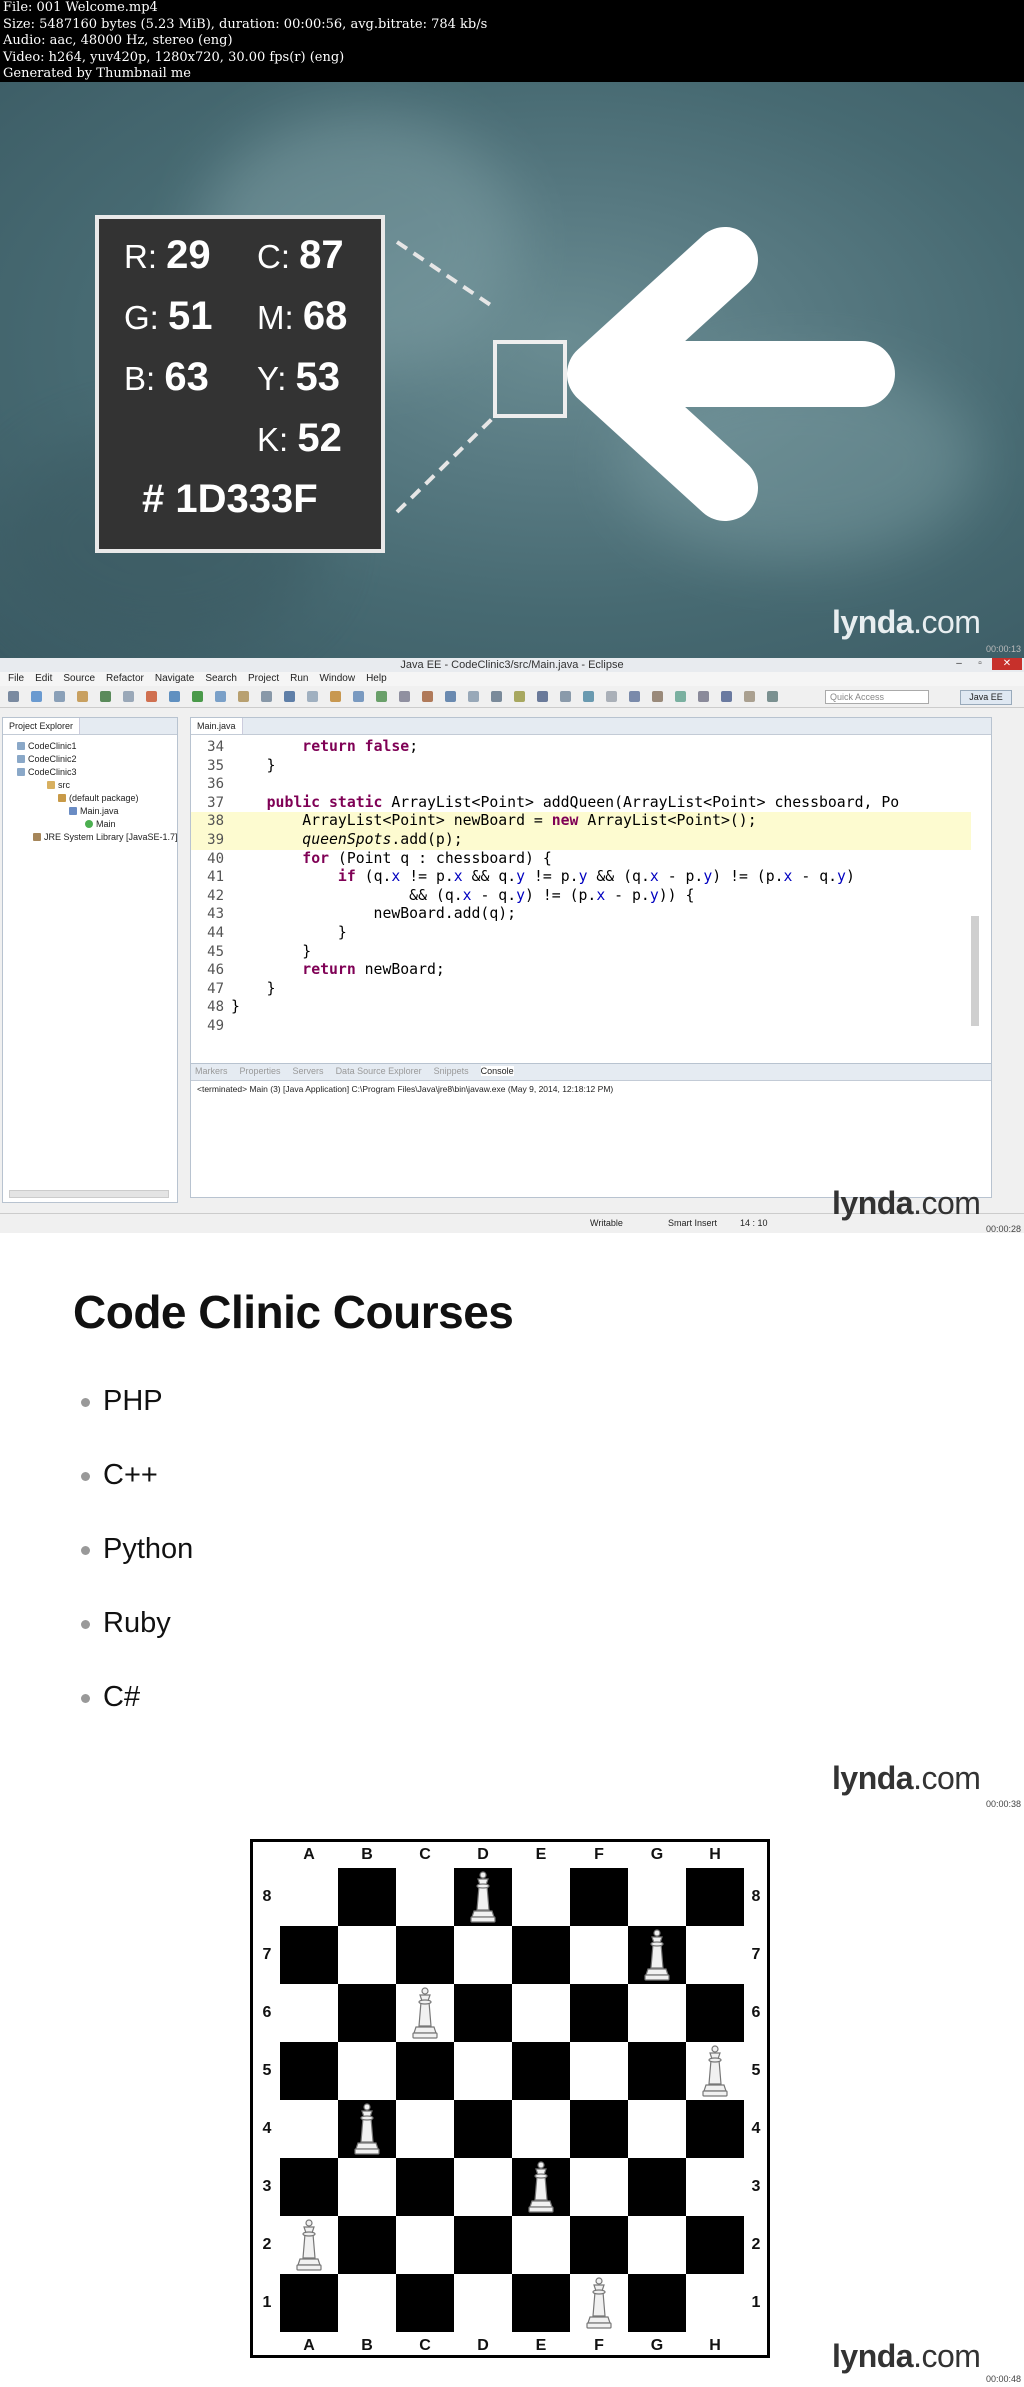  What do you see at coordinates (47, 772) in the screenshot?
I see `tree-item-codeclinic3: CodeClinic3` at bounding box center [47, 772].